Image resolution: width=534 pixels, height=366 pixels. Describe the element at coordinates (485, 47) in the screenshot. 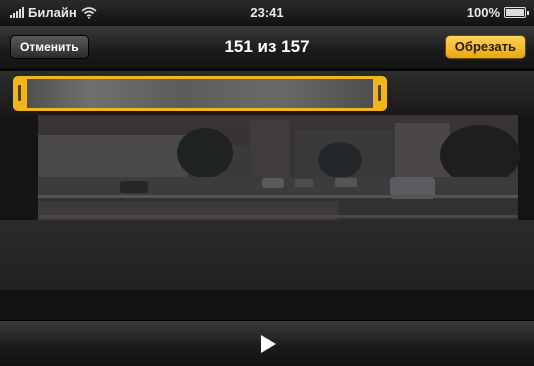

I see `trim-button: Обрезать` at that location.